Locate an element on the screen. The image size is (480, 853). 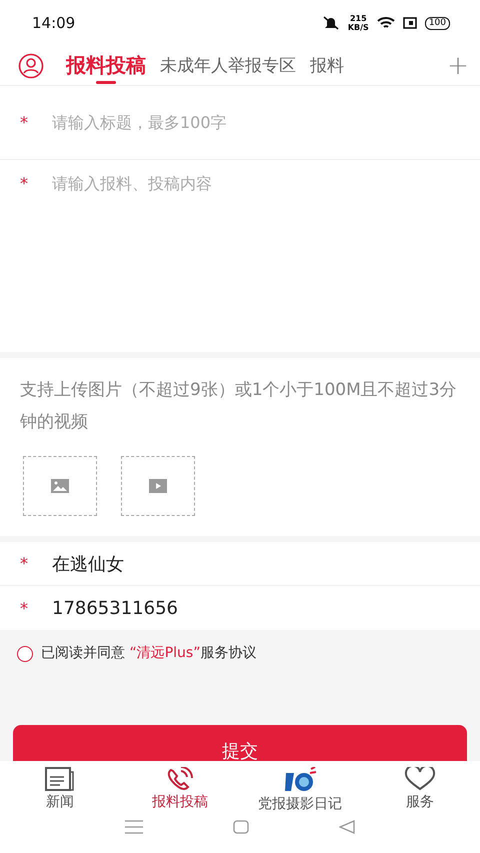
status-time: 14:09 is located at coordinates (54, 23).